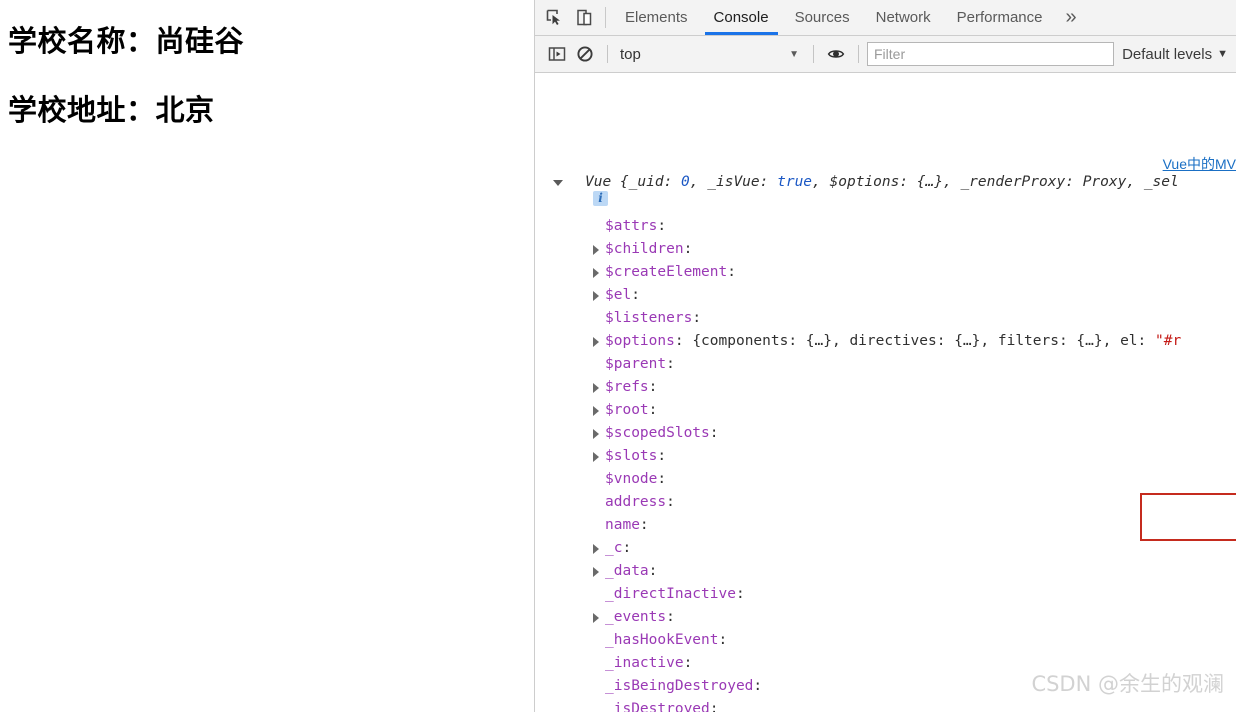  Describe the element at coordinates (649, 318) in the screenshot. I see `property-name: $listeners` at that location.